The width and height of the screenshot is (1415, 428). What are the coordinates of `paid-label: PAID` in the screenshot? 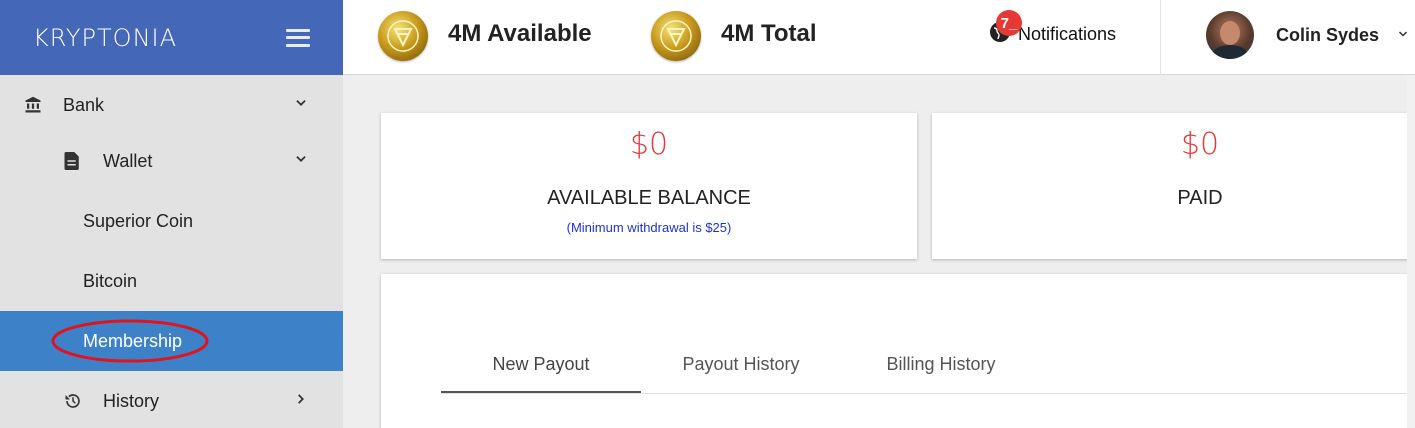 It's located at (1200, 198).